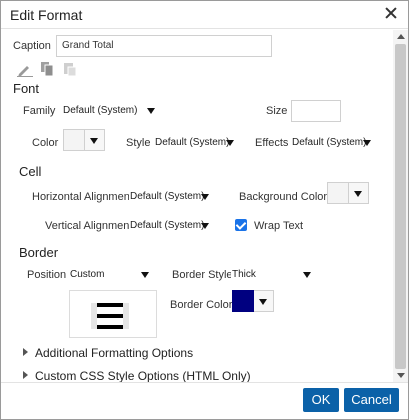  I want to click on border-preview, so click(113, 314).